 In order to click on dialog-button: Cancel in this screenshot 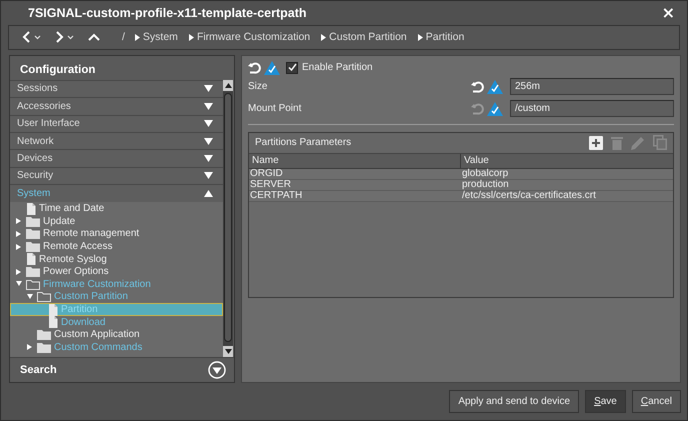, I will do `click(656, 401)`.